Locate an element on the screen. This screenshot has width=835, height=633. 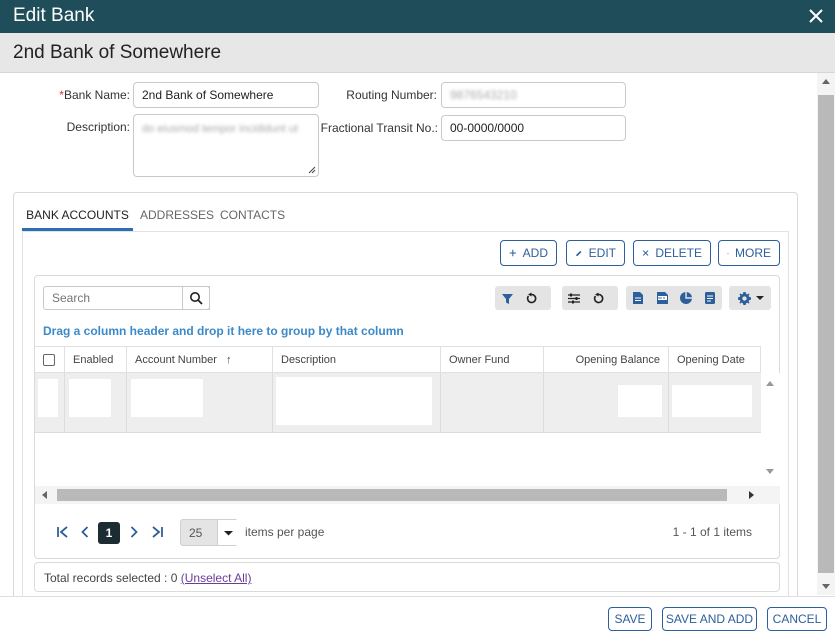
column-account-number: Account Number ↑ is located at coordinates (200, 360).